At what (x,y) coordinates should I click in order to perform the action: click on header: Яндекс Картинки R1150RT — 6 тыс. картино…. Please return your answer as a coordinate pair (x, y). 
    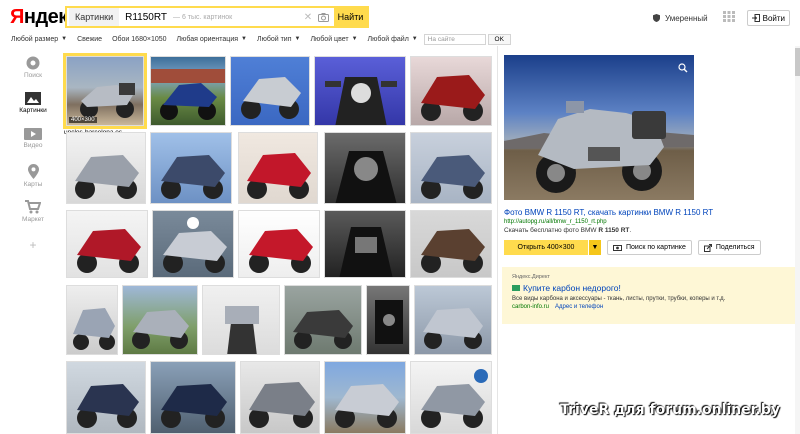
    Looking at the image, I should click on (400, 16).